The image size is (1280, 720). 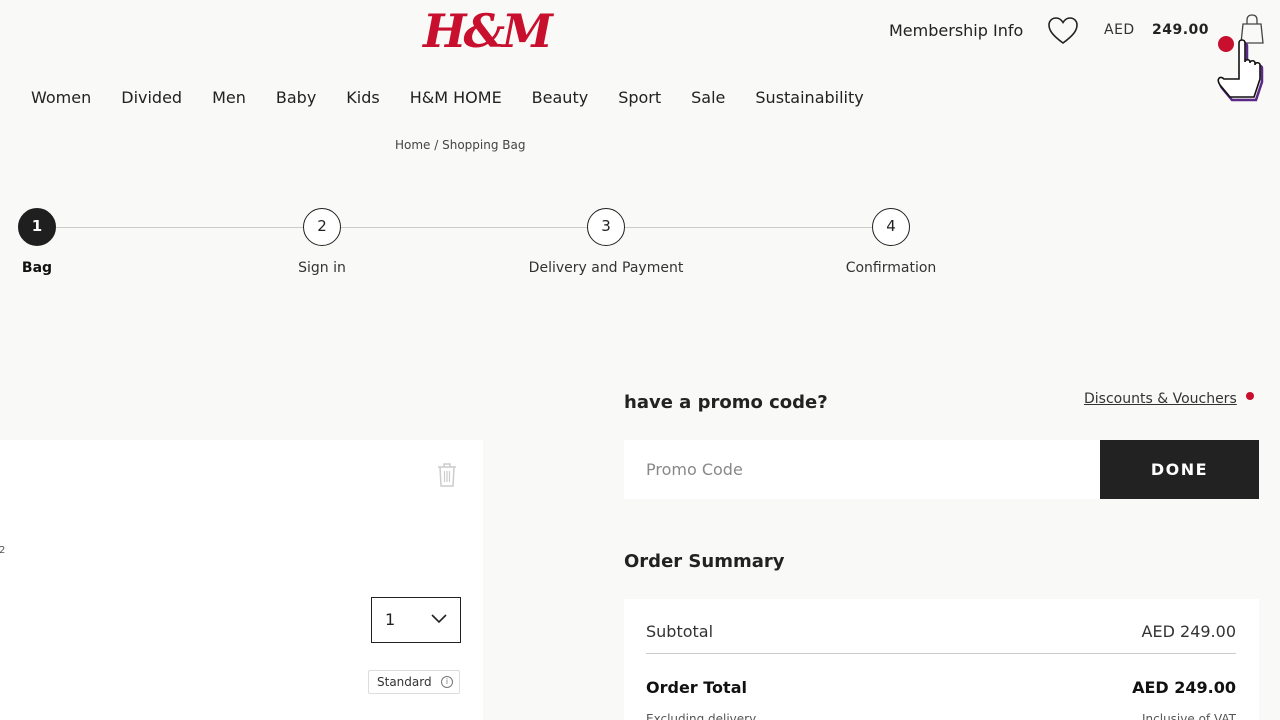 What do you see at coordinates (704, 561) in the screenshot?
I see `order-summary-heading: Order Summary` at bounding box center [704, 561].